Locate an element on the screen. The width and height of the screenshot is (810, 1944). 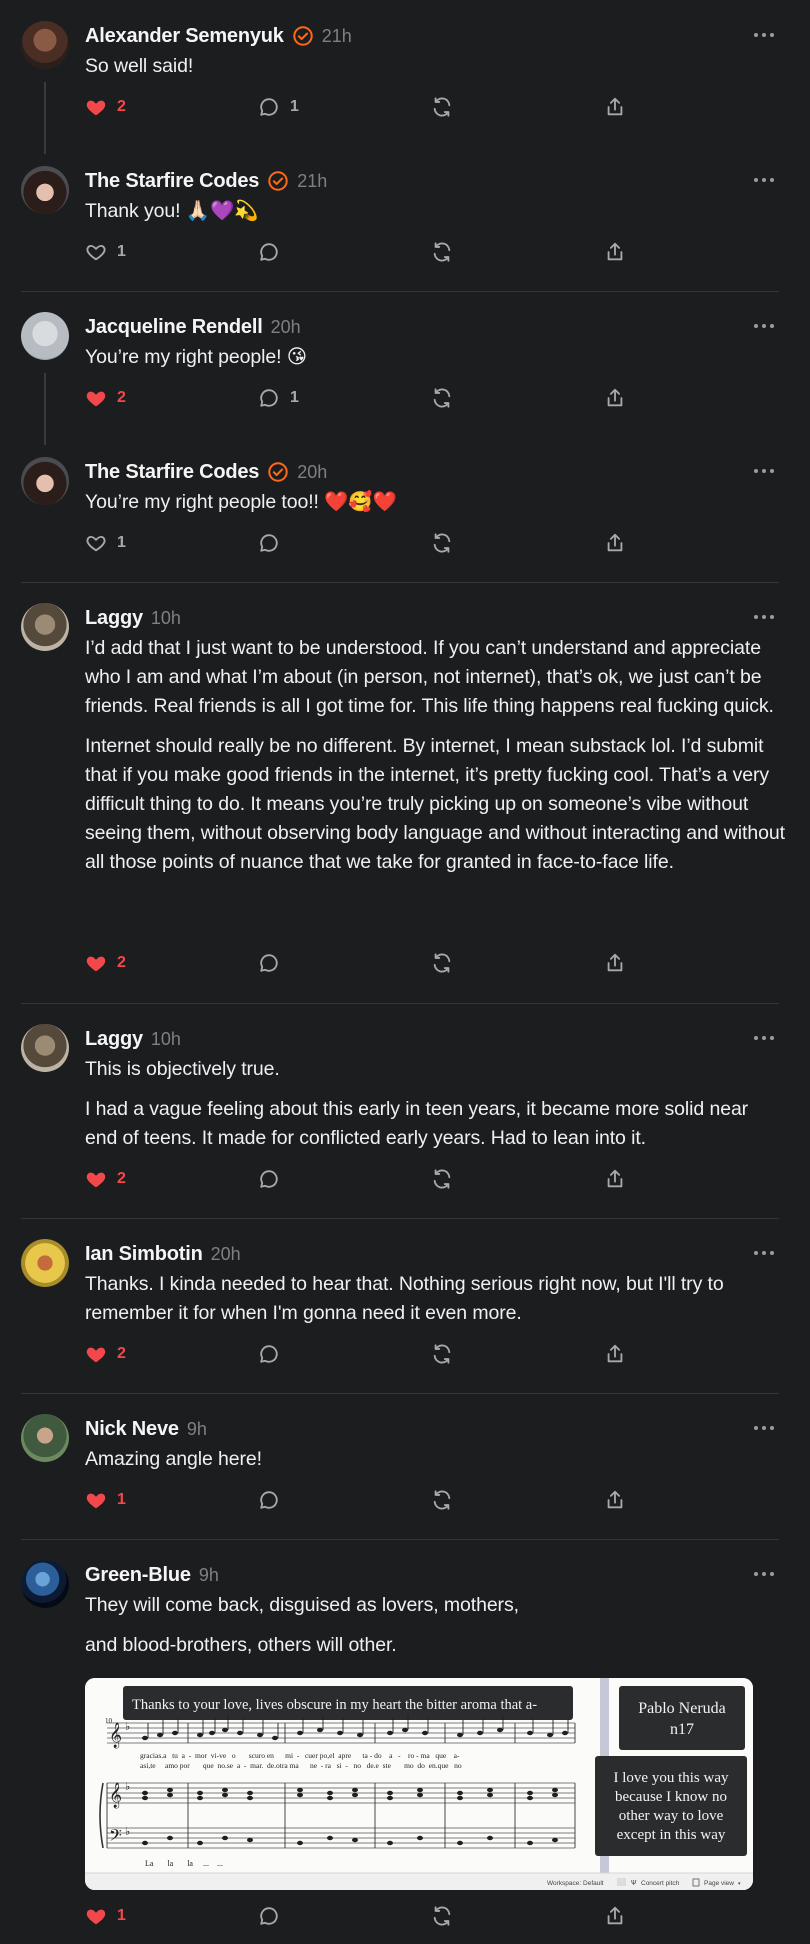
comment-author: Jacqueline Rendell is located at coordinates (174, 327).